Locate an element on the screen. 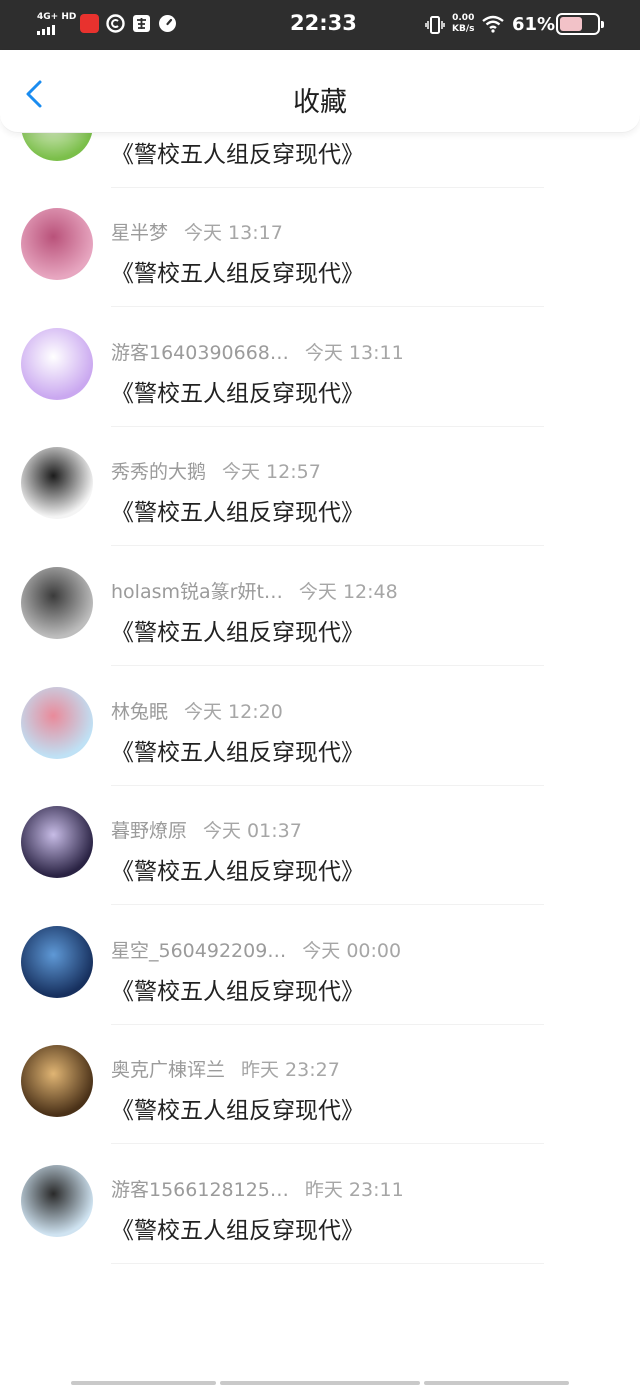  item-meta: 星半梦 今天 13:17 is located at coordinates (197, 232).